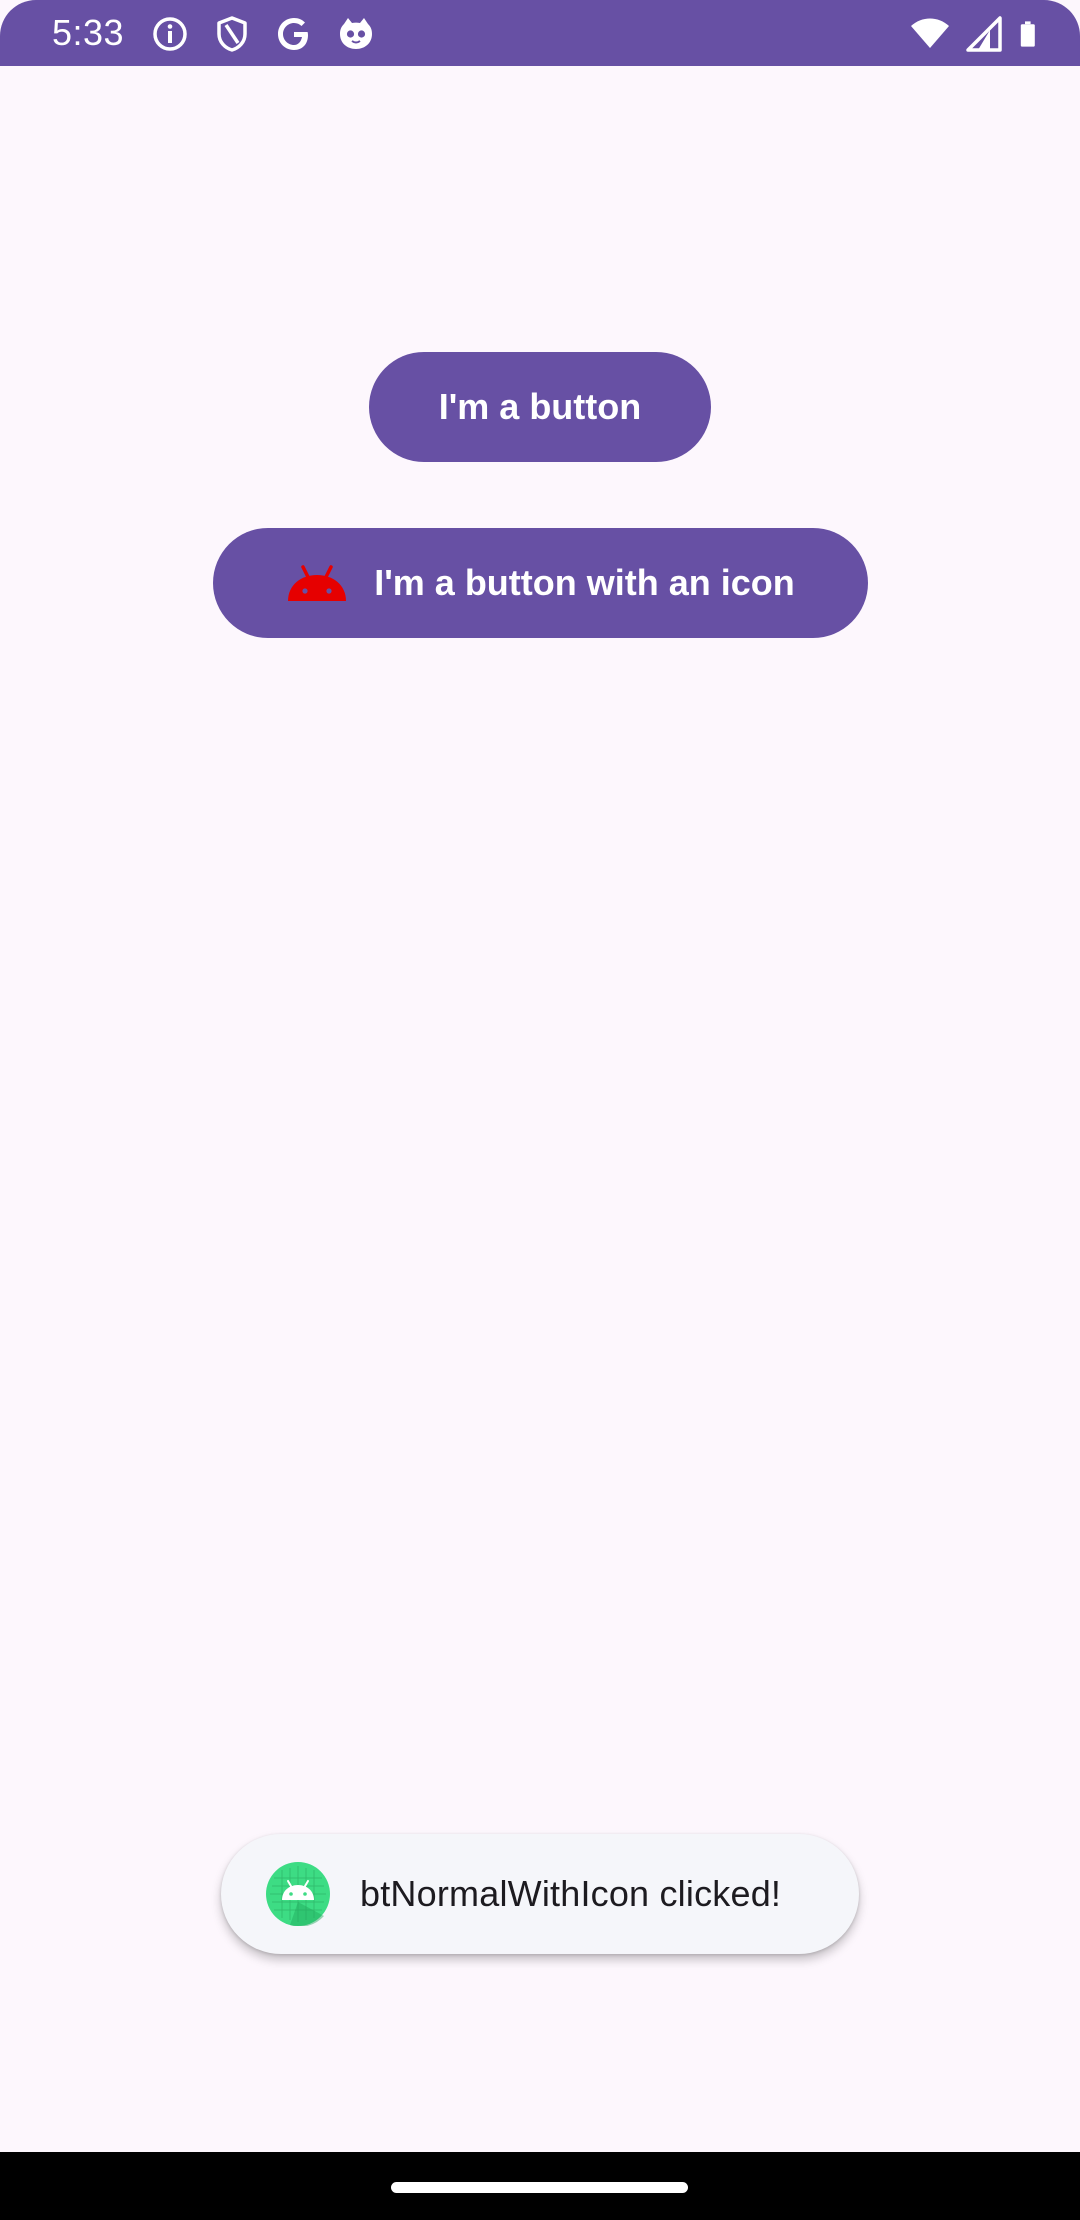 This screenshot has height=2220, width=1080. I want to click on navigation-bar, so click(540, 2186).